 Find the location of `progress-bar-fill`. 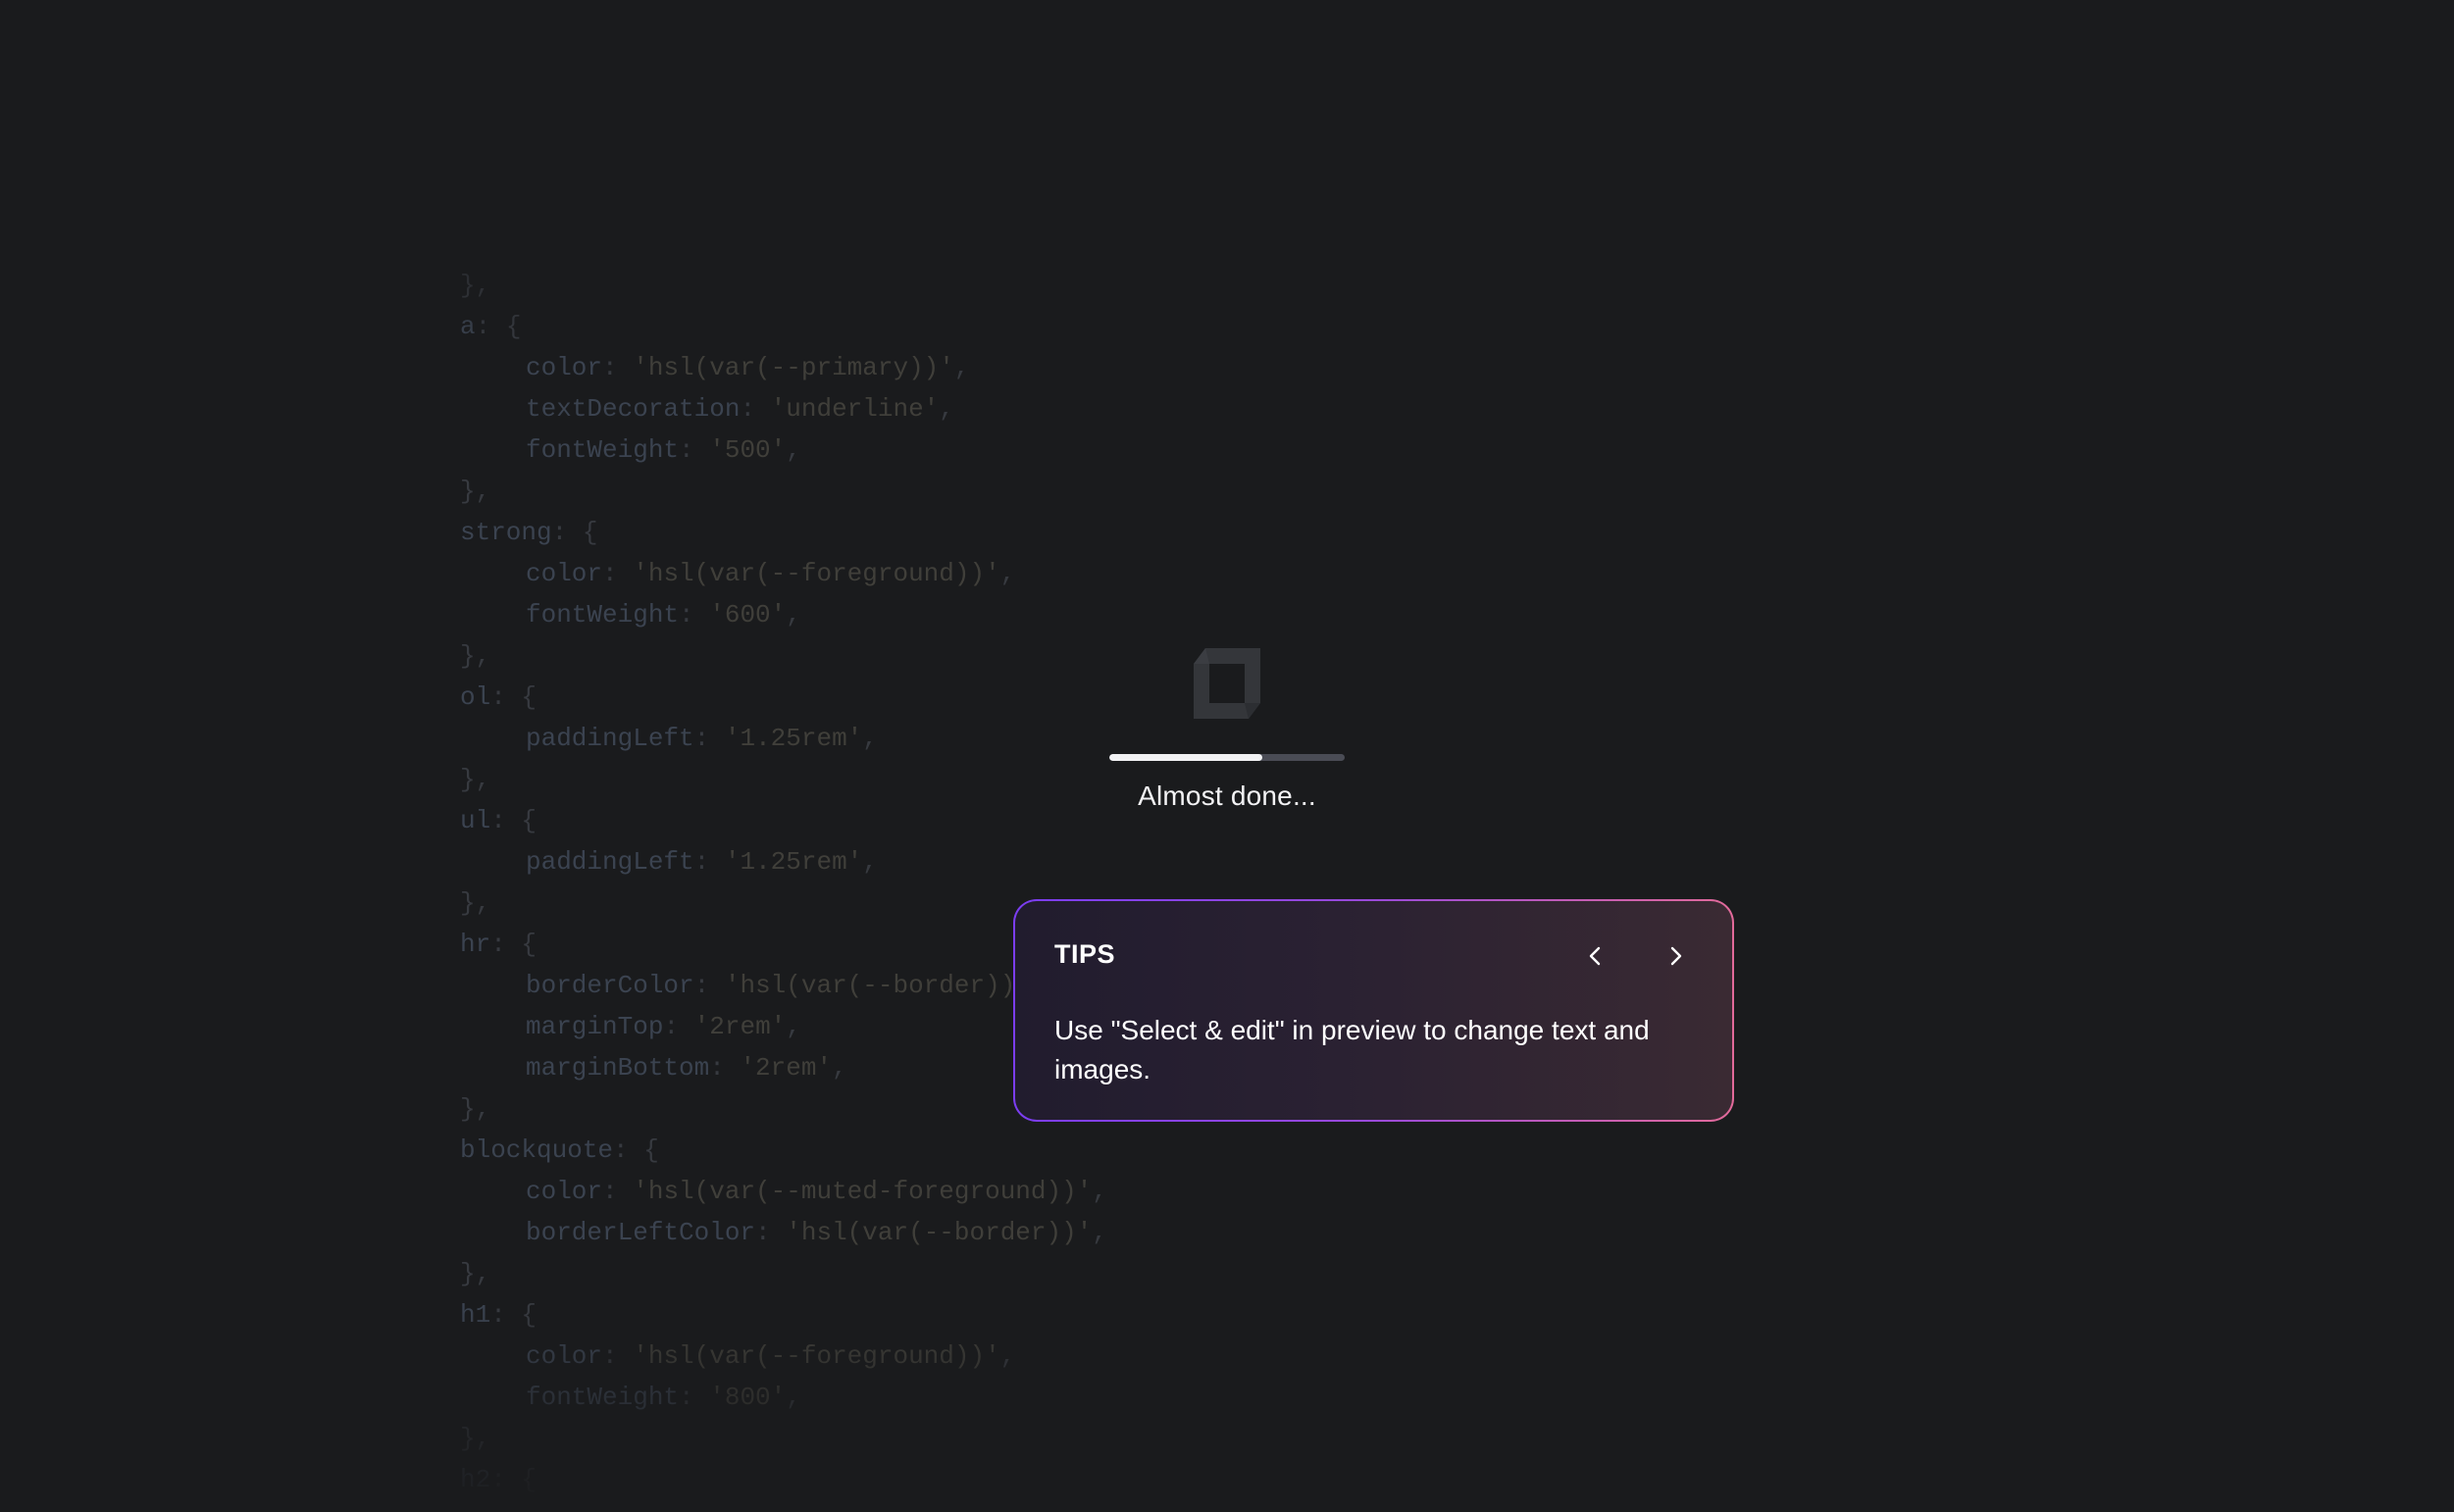

progress-bar-fill is located at coordinates (1185, 757).